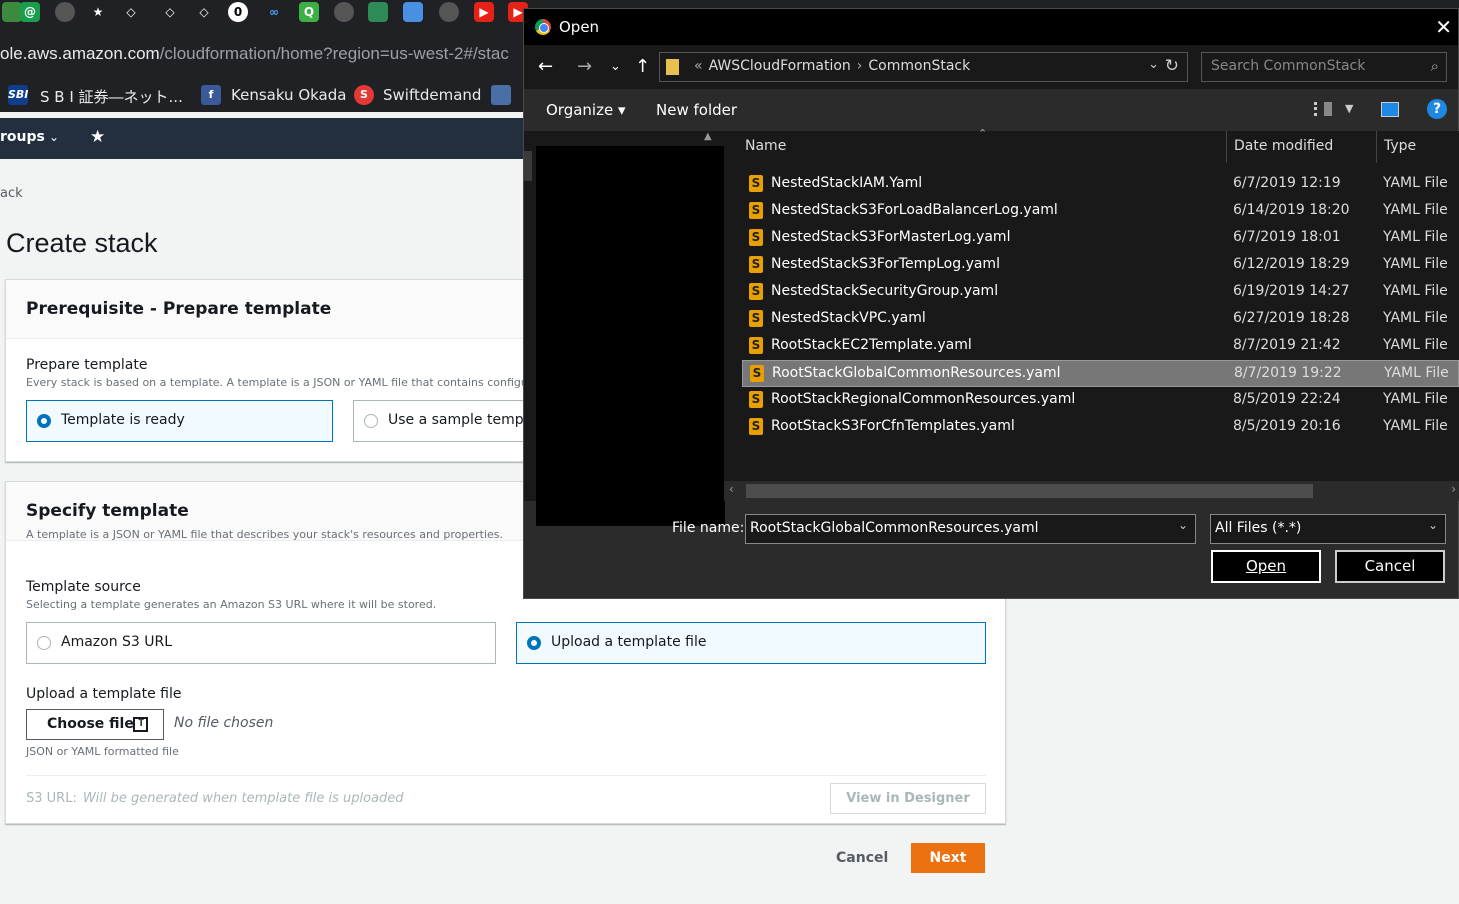 The width and height of the screenshot is (1459, 904). Describe the element at coordinates (1349, 108) in the screenshot. I see `chevron-down-icon: ▼` at that location.